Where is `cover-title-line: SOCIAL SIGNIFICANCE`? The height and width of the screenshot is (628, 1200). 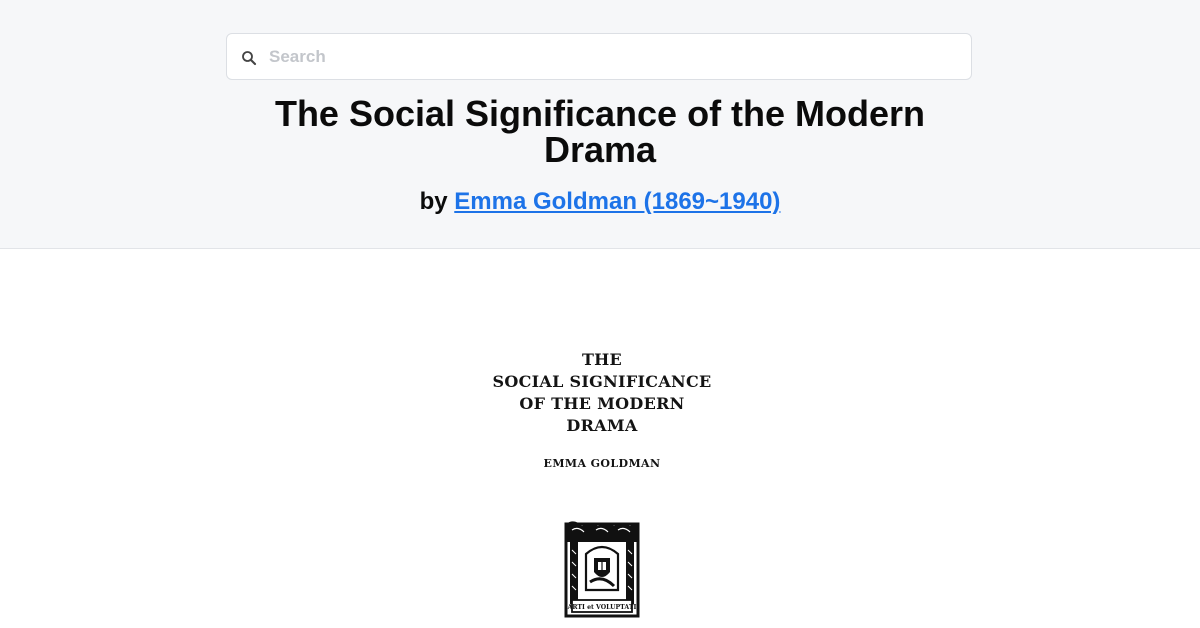 cover-title-line: SOCIAL SIGNIFICANCE is located at coordinates (602, 381).